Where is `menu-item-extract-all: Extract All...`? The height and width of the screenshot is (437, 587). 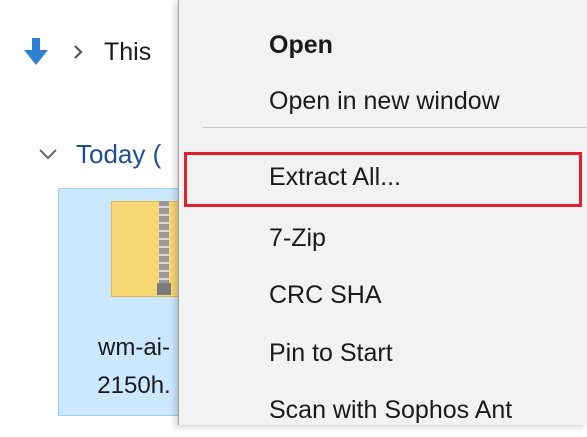 menu-item-extract-all: Extract All... is located at coordinates (383, 178).